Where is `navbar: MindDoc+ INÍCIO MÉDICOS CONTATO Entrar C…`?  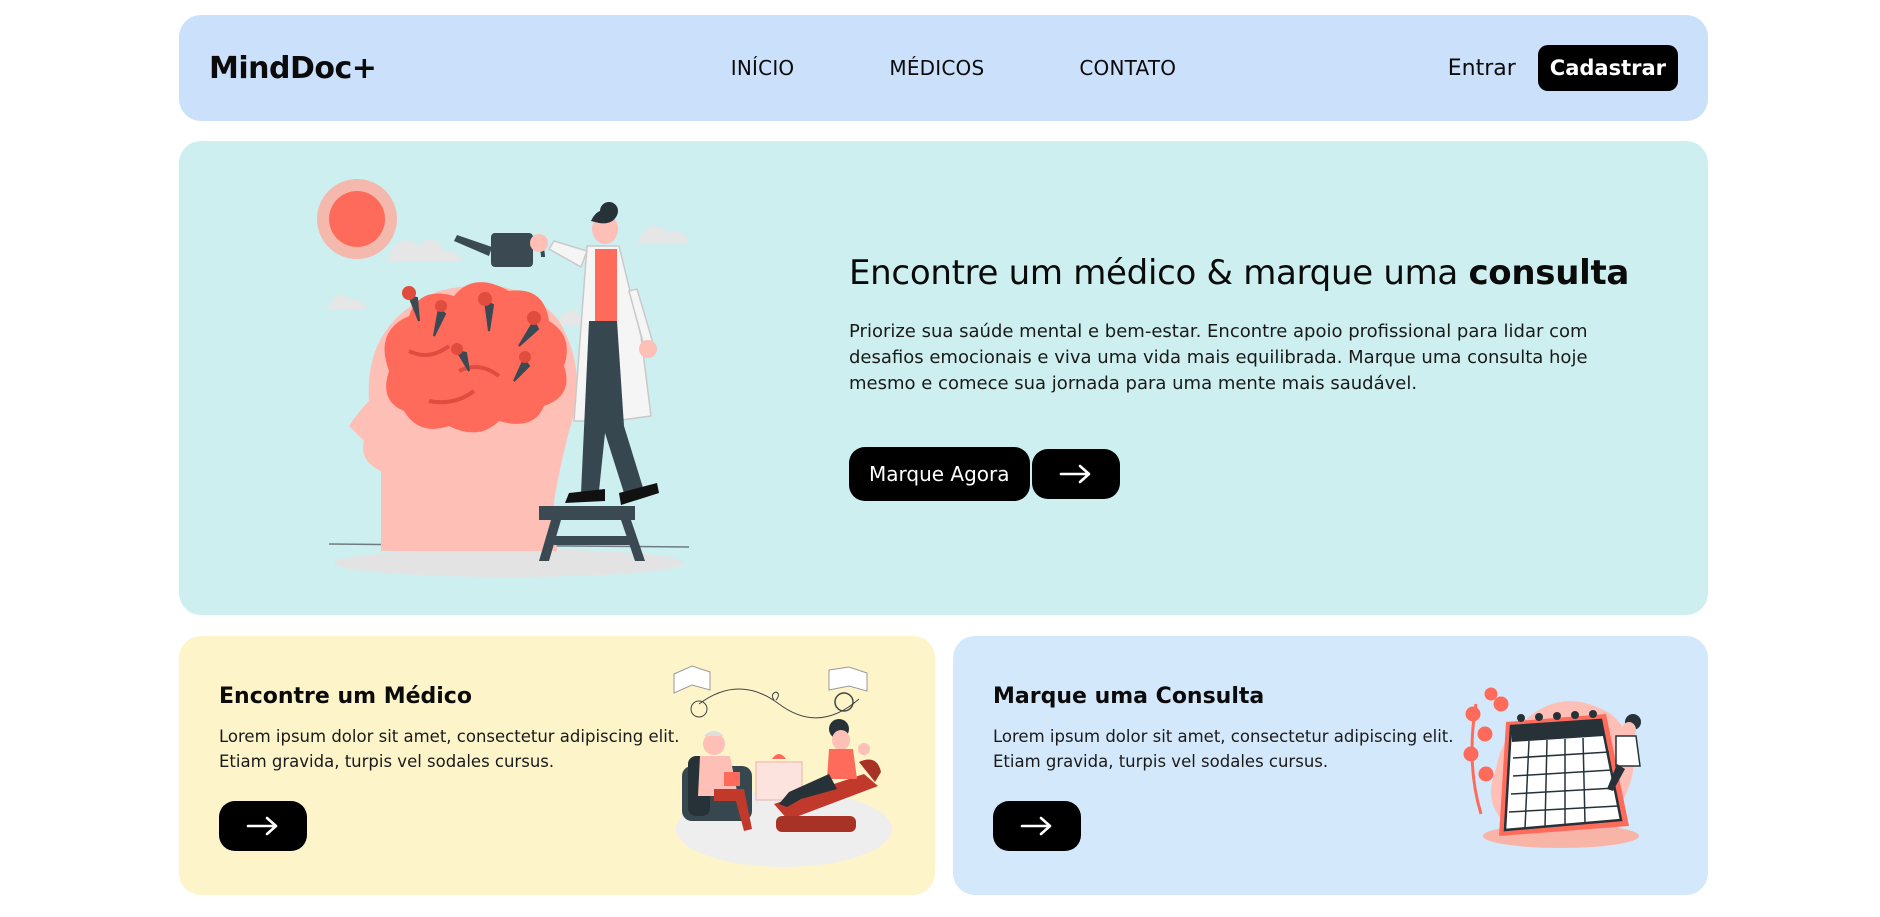
navbar: MindDoc+ INÍCIO MÉDICOS CONTATO Entrar C… is located at coordinates (943, 68).